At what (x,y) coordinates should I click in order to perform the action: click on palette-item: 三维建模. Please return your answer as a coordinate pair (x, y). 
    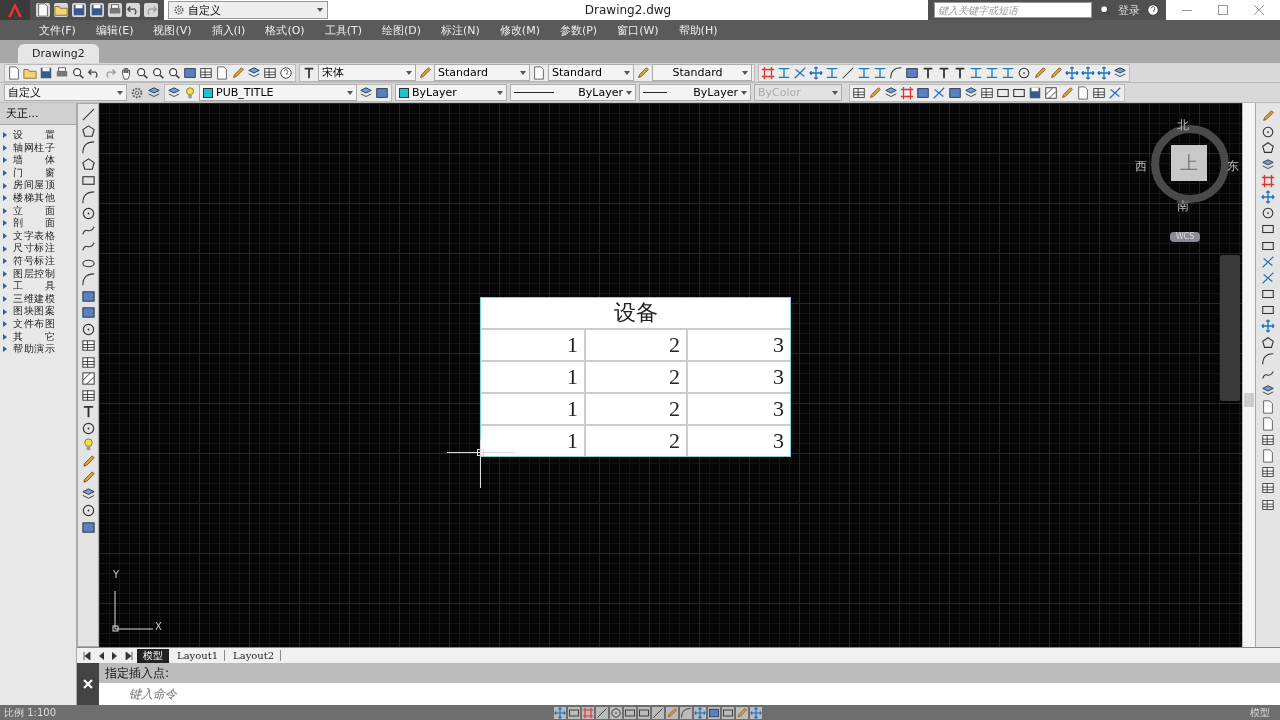
    Looking at the image, I should click on (34, 299).